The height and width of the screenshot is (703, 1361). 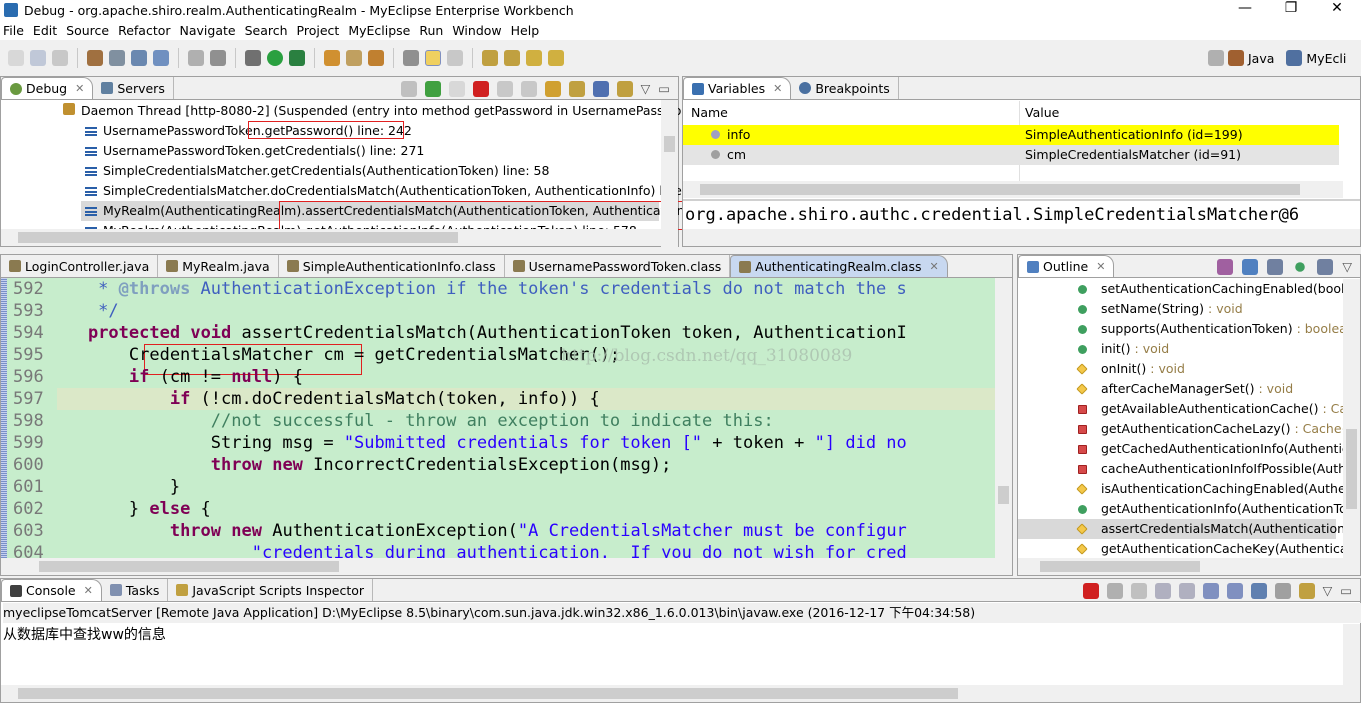 I want to click on close-button: ✕, so click(x=1337, y=8).